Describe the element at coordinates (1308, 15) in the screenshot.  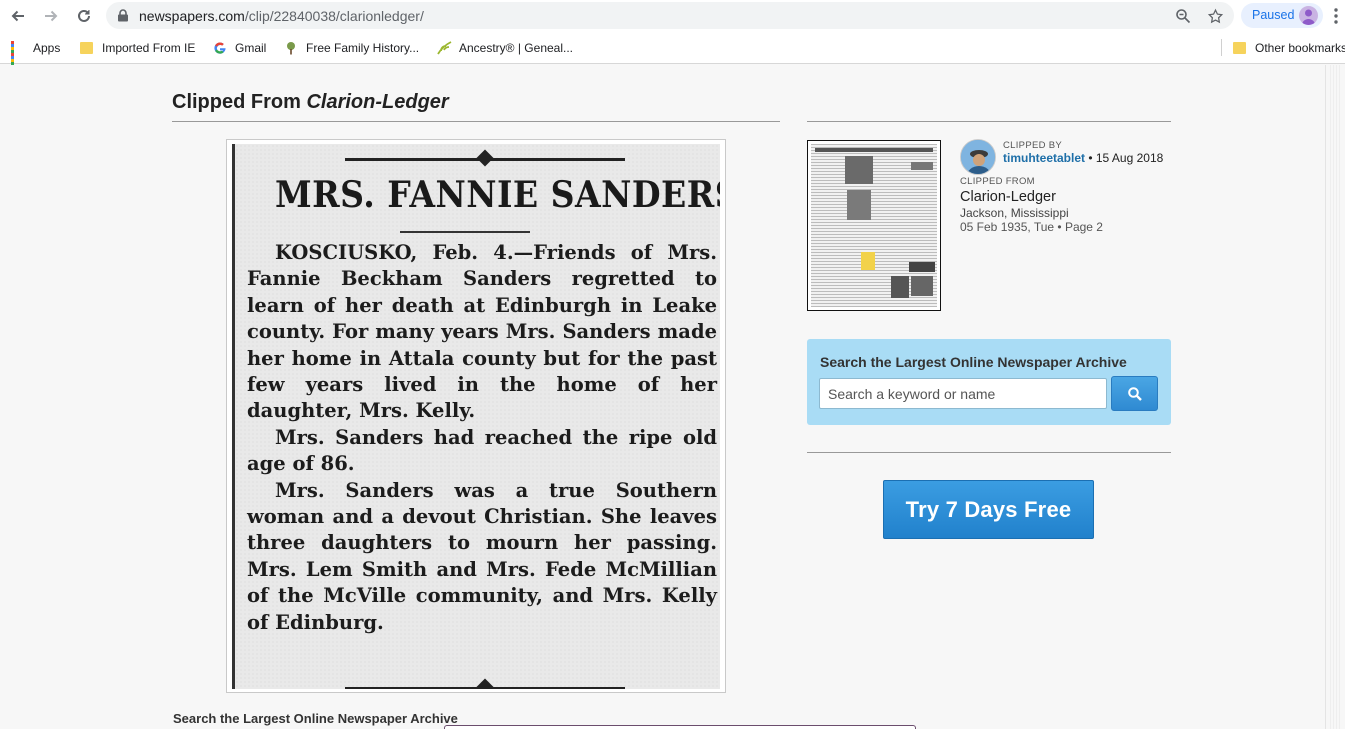
I see `profile-avatar` at that location.